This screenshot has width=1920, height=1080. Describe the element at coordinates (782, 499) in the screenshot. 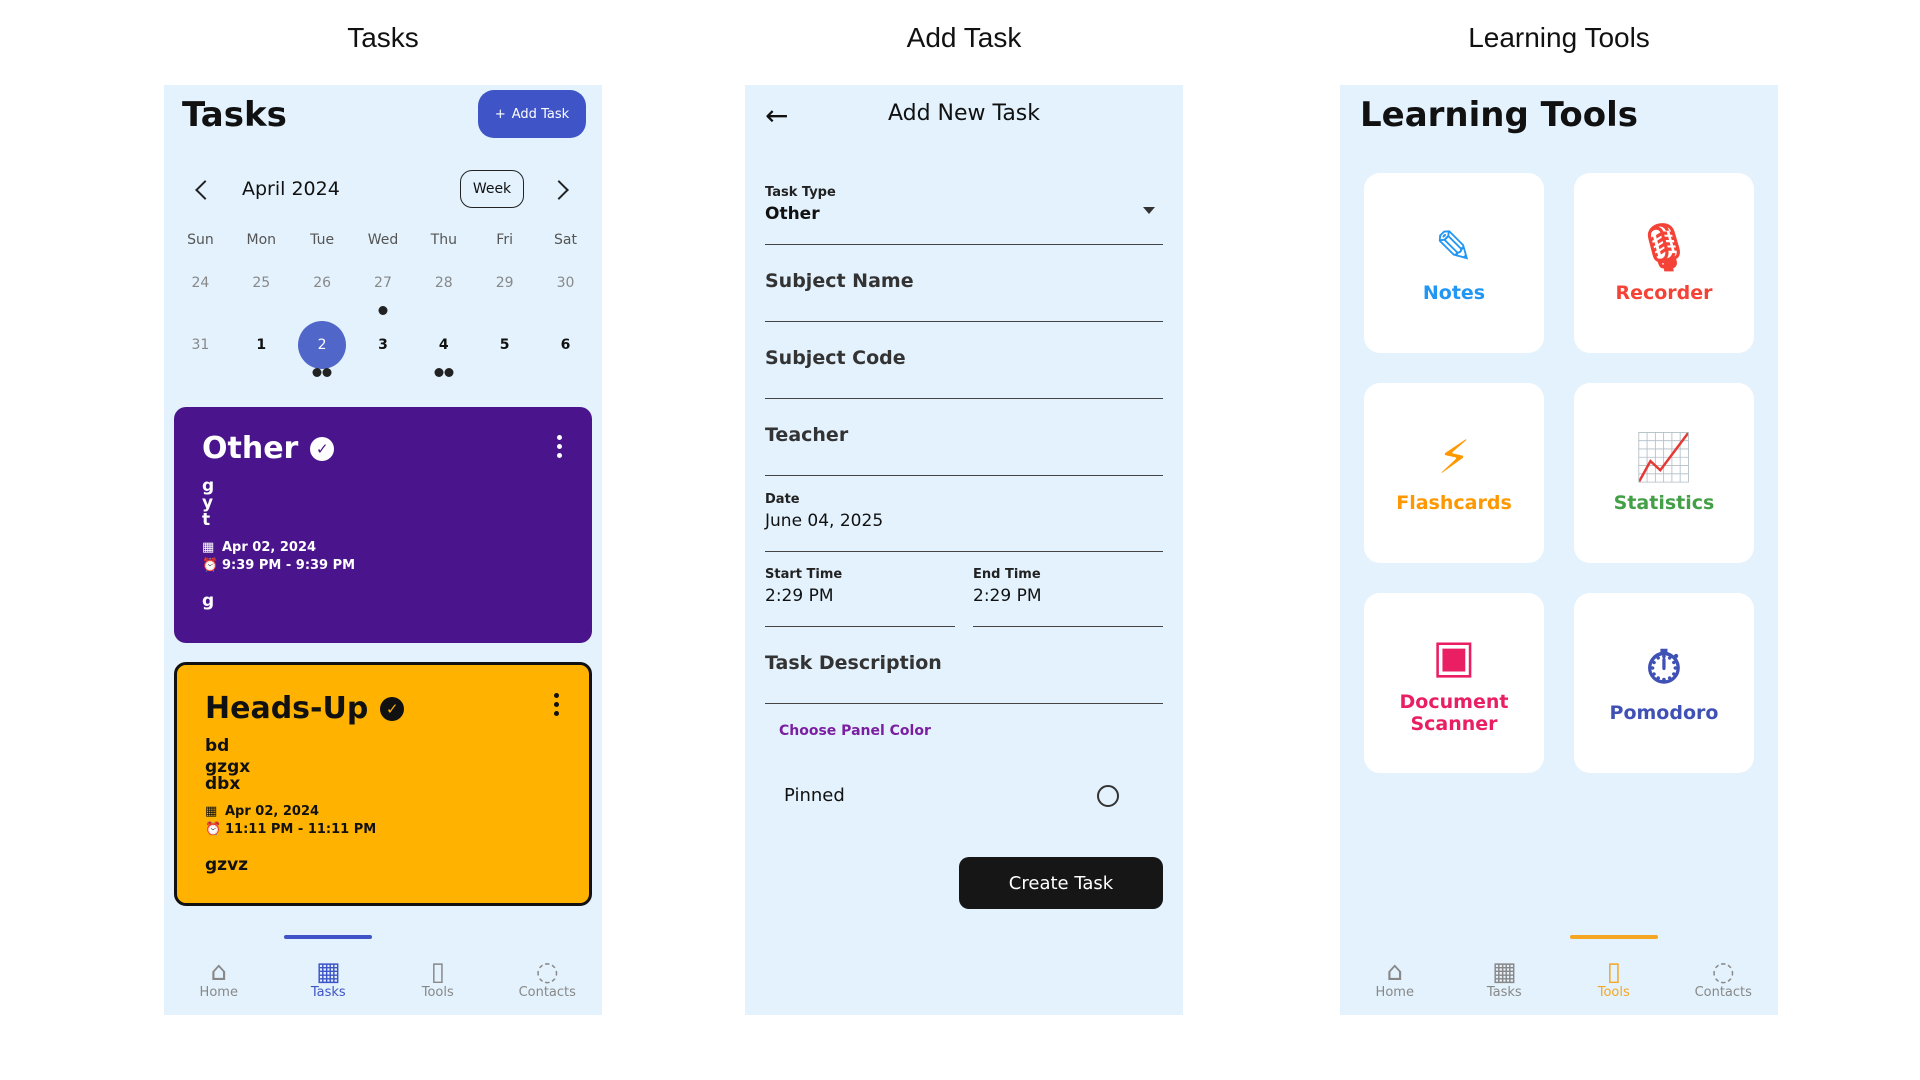

I see `field-label: Date` at that location.